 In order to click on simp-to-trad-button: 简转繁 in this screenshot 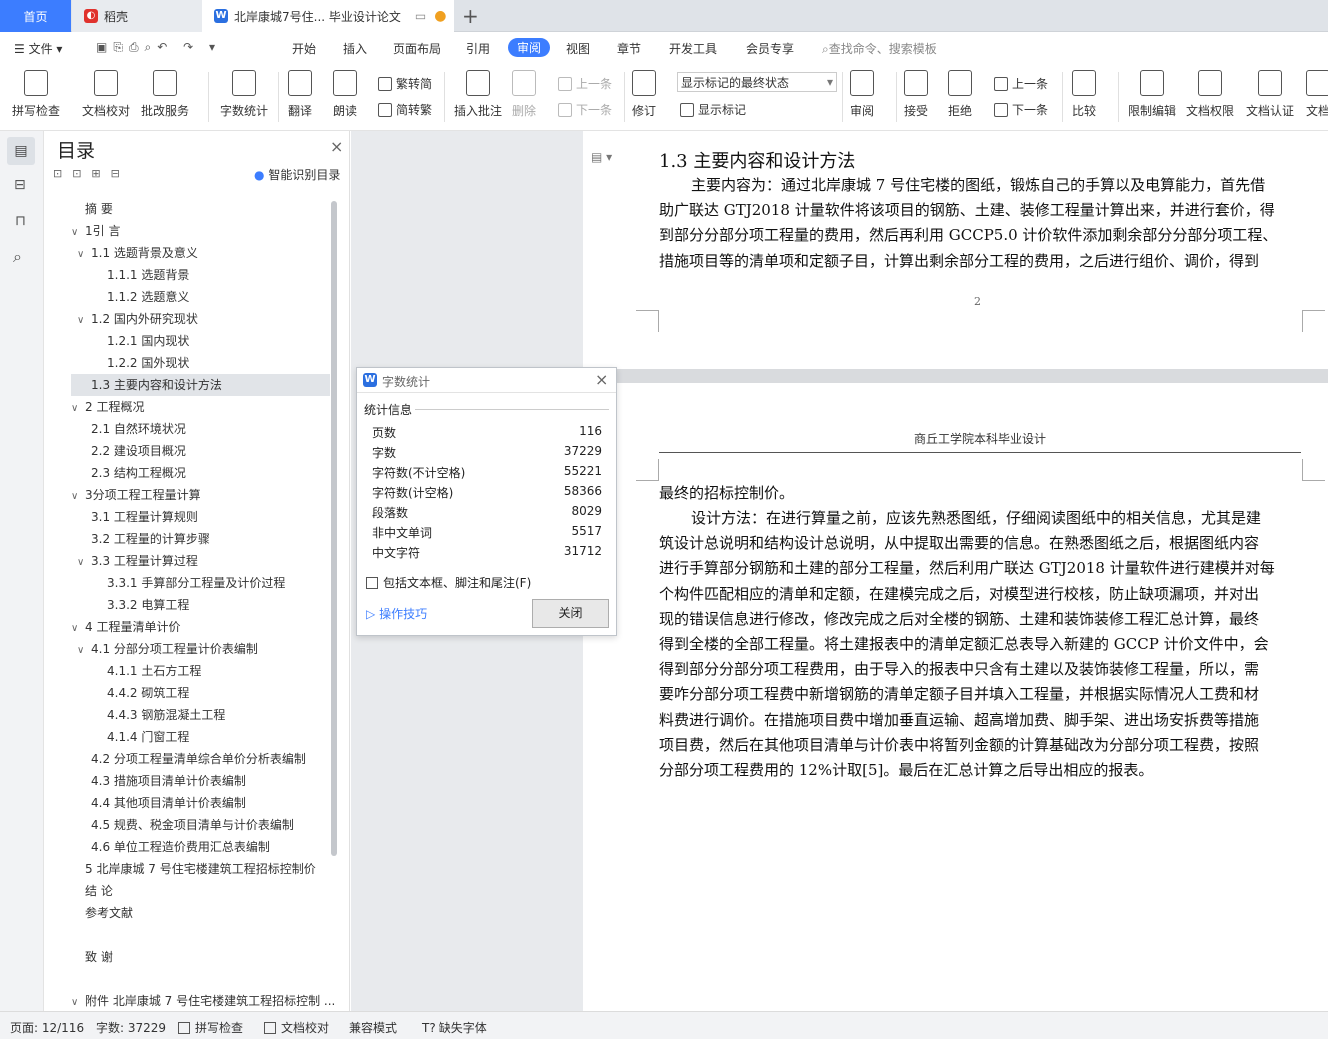, I will do `click(405, 109)`.